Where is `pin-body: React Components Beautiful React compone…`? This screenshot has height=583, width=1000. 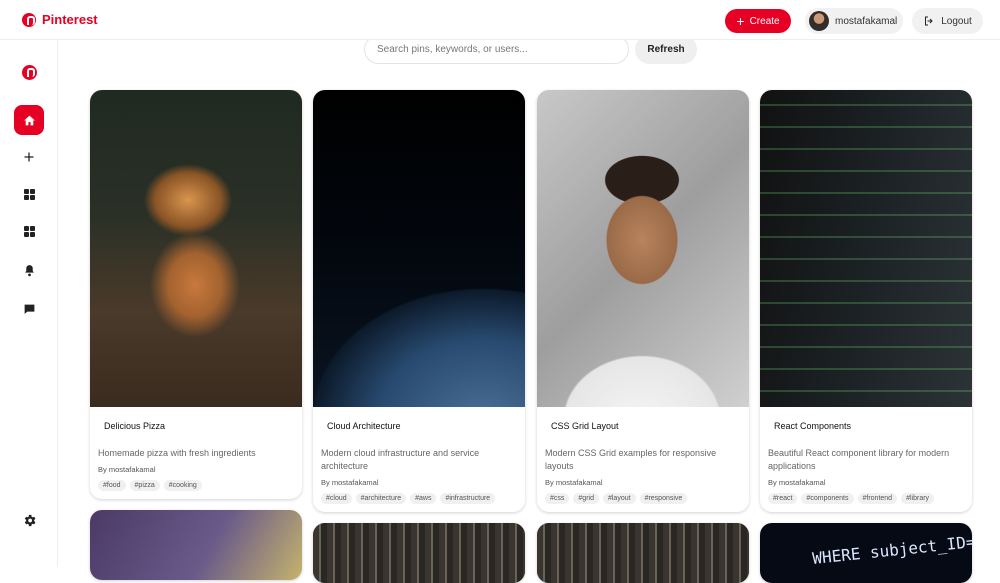
pin-body: React Components Beautiful React compone… is located at coordinates (866, 455).